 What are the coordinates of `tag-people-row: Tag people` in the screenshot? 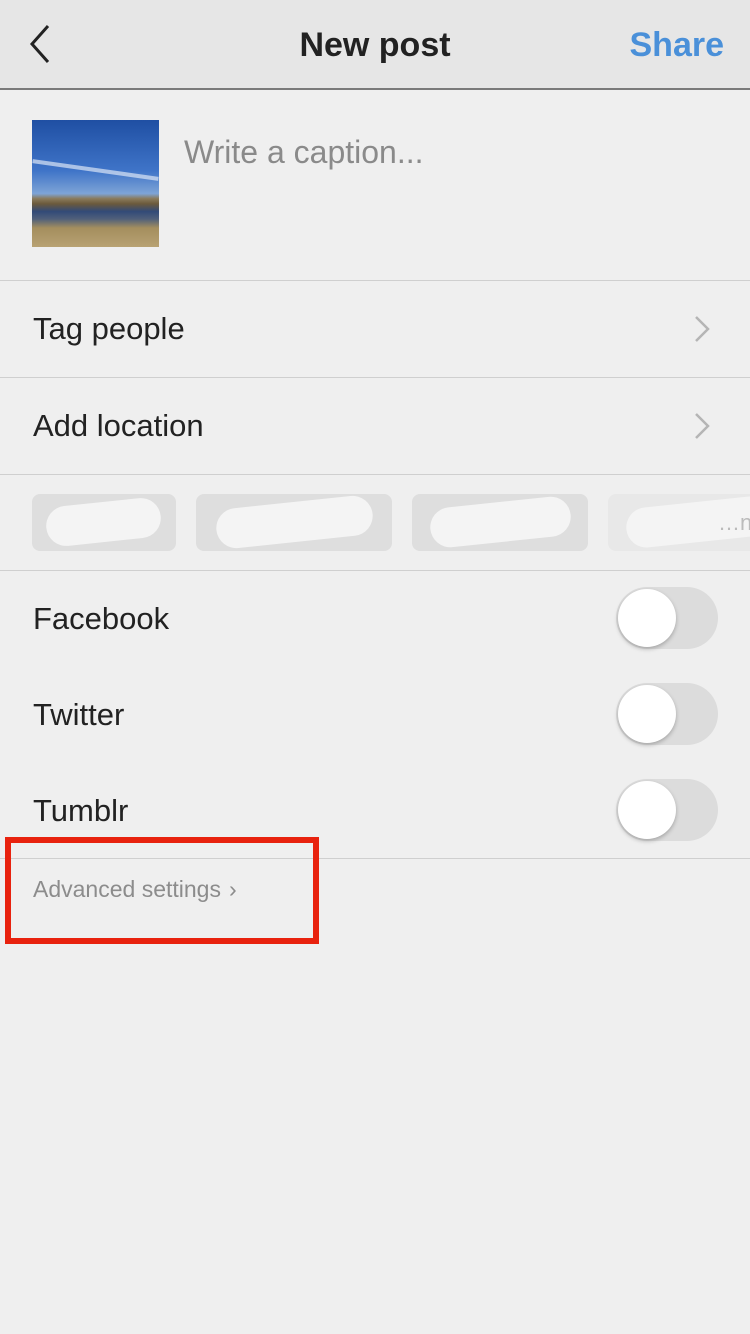 It's located at (375, 329).